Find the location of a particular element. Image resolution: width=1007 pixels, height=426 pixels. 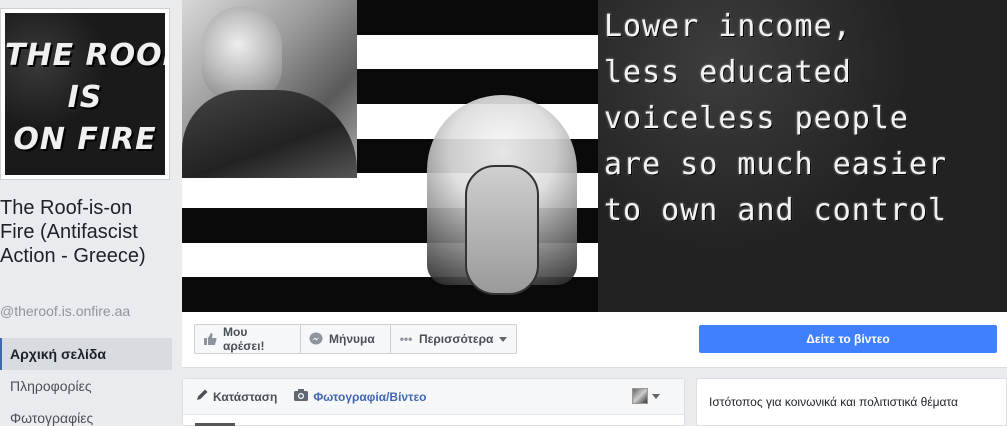

profile-logo: THE ROOF IS ON FIRE is located at coordinates (85, 94).